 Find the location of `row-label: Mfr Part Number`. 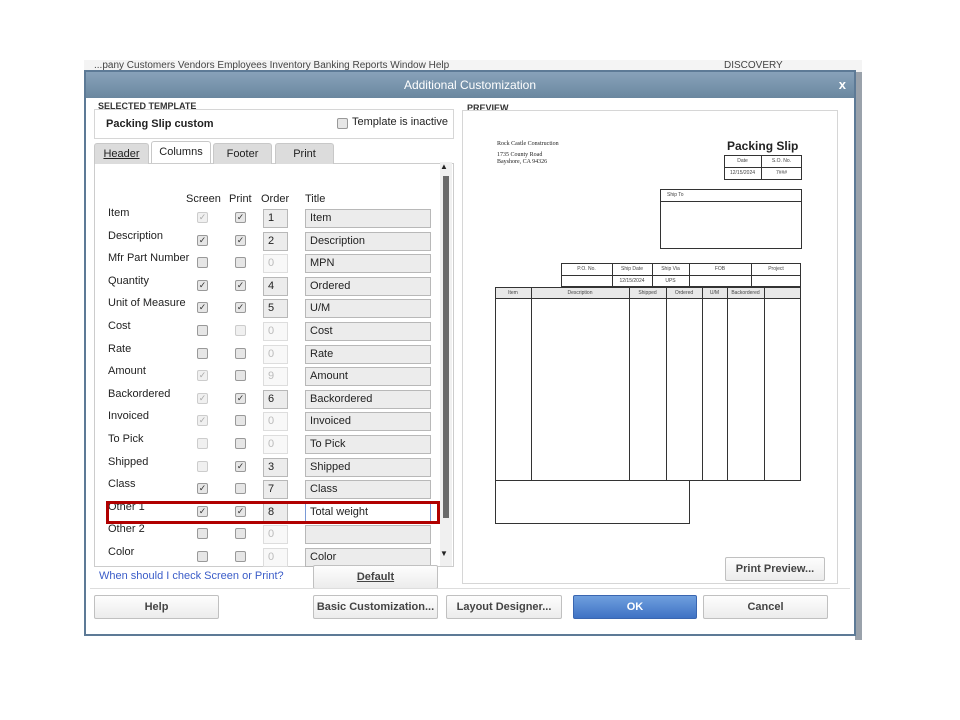

row-label: Mfr Part Number is located at coordinates (149, 258).